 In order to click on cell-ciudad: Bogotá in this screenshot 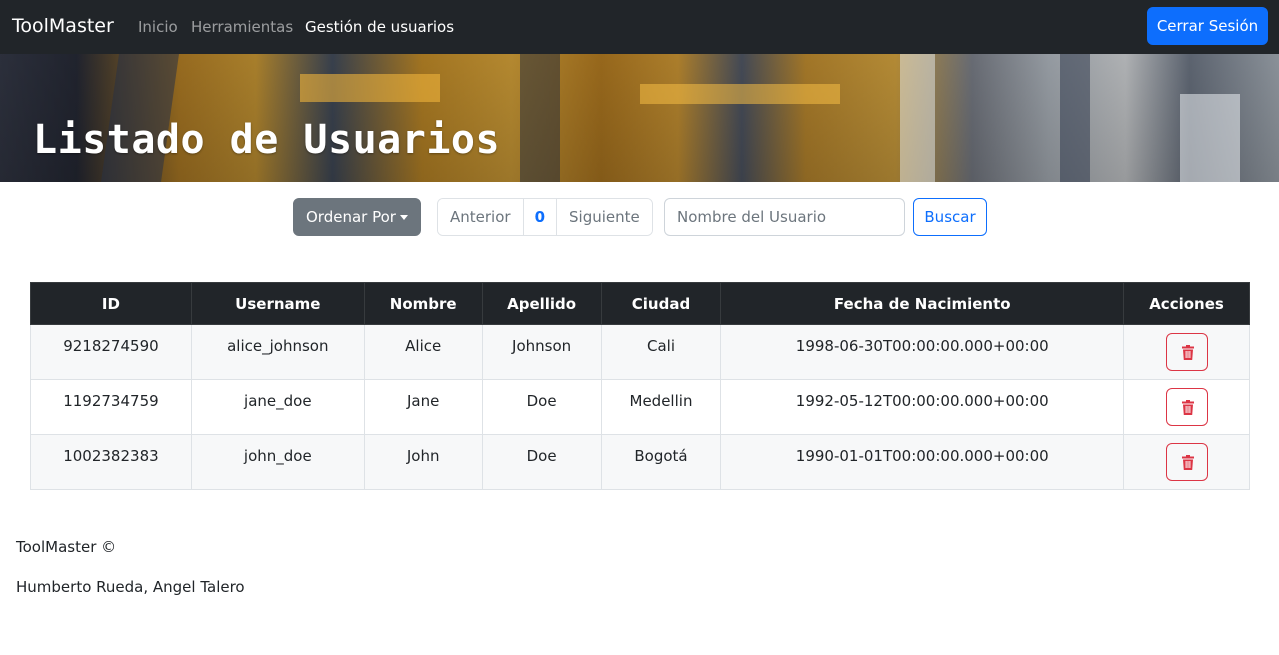, I will do `click(661, 462)`.